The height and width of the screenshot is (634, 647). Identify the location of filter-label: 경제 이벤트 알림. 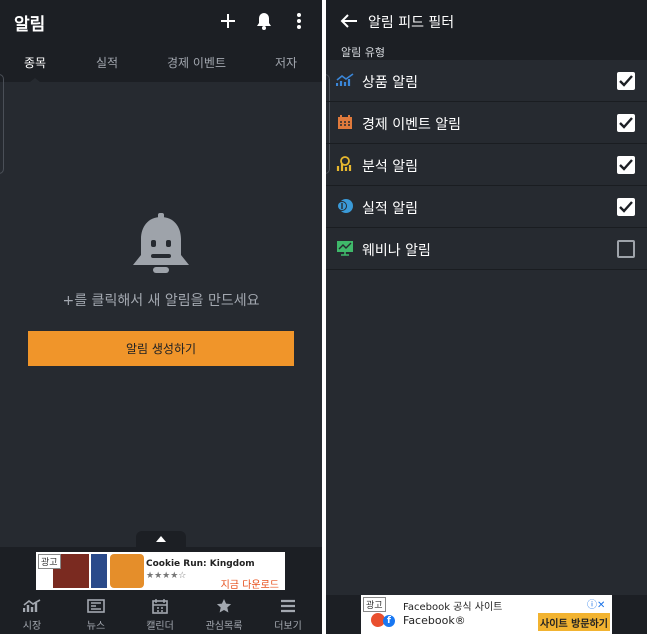
(412, 125).